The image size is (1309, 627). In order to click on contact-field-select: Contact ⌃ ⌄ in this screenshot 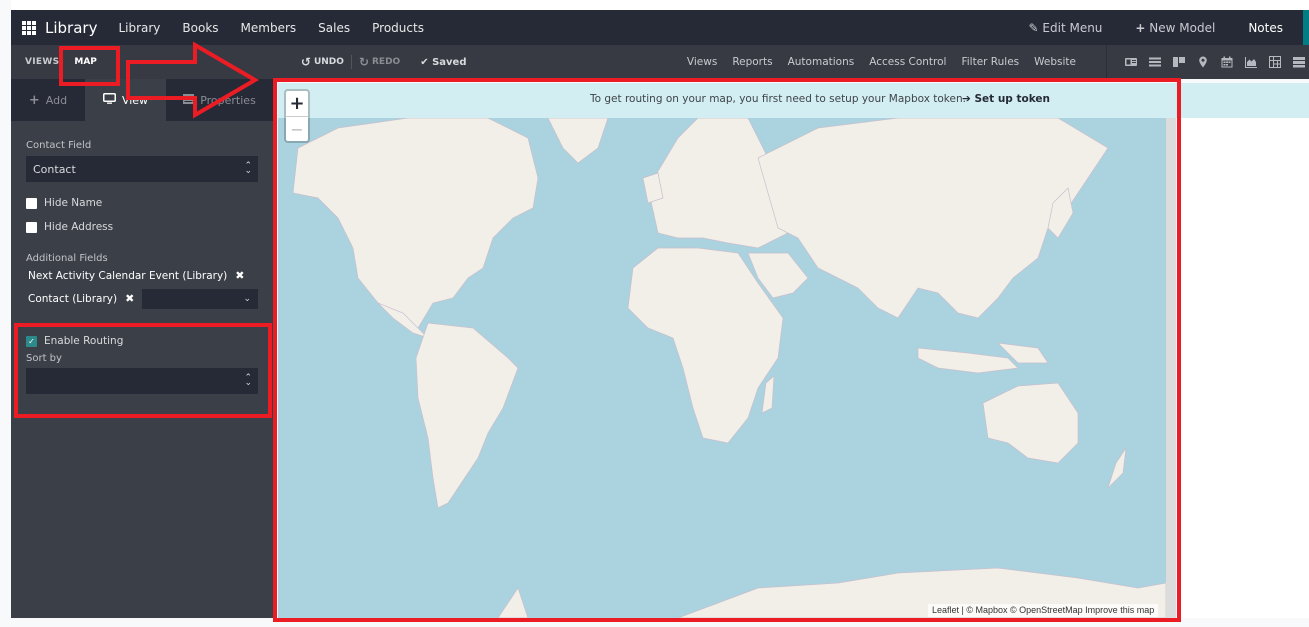, I will do `click(142, 169)`.